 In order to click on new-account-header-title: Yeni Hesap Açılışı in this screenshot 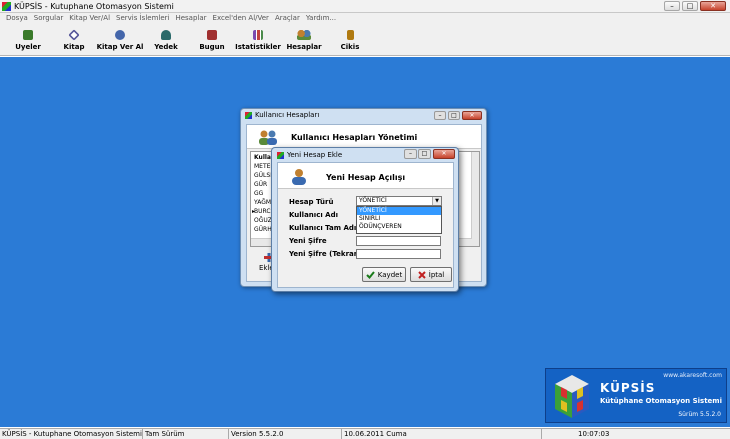, I will do `click(366, 177)`.